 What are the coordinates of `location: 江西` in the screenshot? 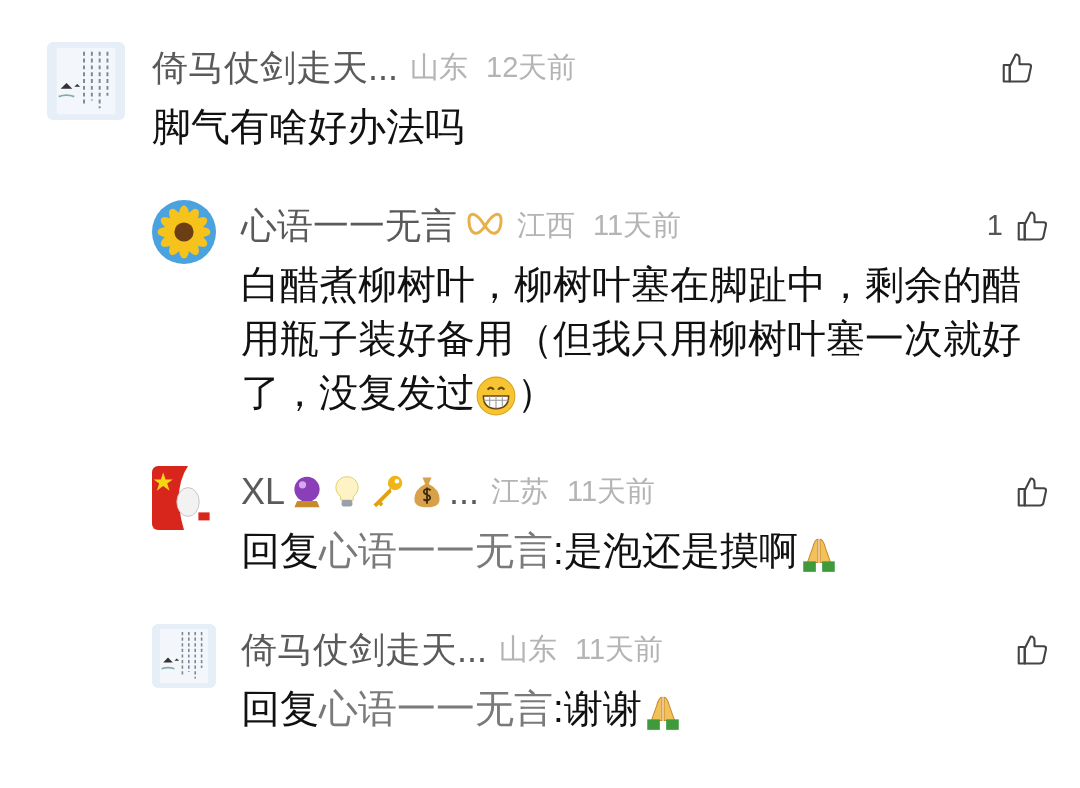 It's located at (546, 226).